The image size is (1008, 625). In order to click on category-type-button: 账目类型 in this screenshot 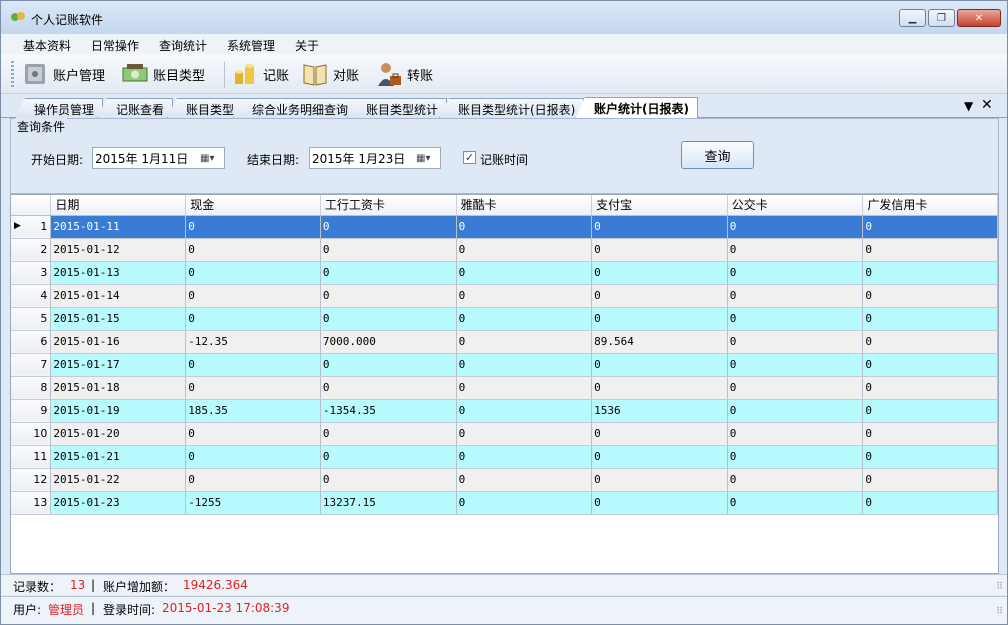, I will do `click(163, 74)`.